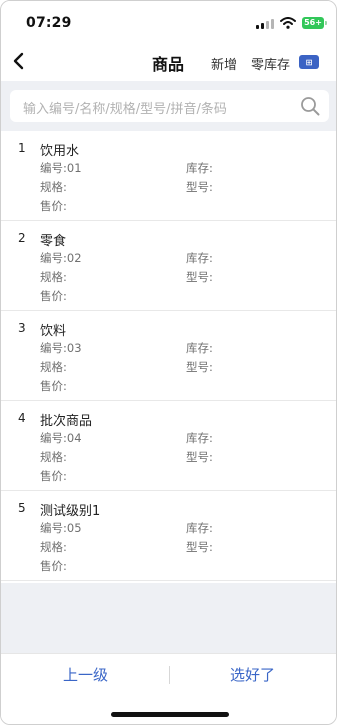 The image size is (337, 725). What do you see at coordinates (61, 348) in the screenshot?
I see `item-code: 编号:03` at bounding box center [61, 348].